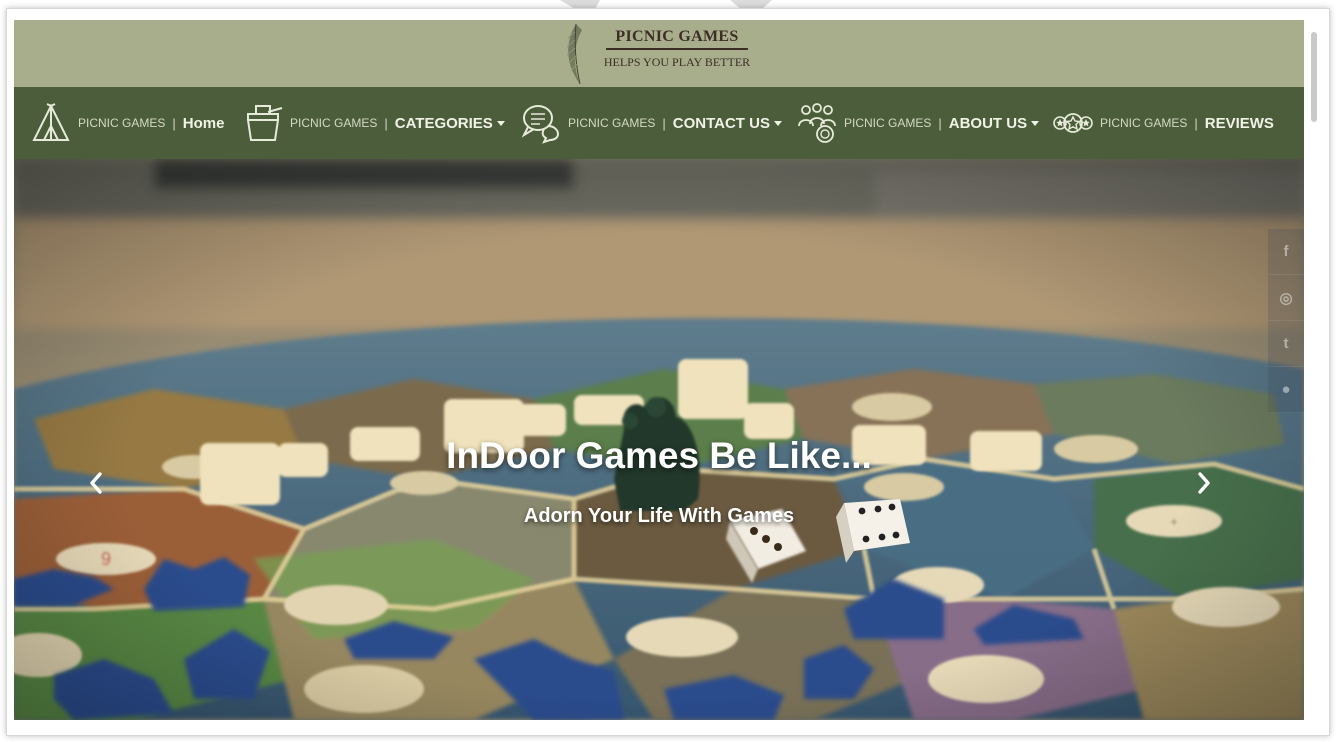 This screenshot has width=1340, height=742. What do you see at coordinates (817, 123) in the screenshot?
I see `group-icon` at bounding box center [817, 123].